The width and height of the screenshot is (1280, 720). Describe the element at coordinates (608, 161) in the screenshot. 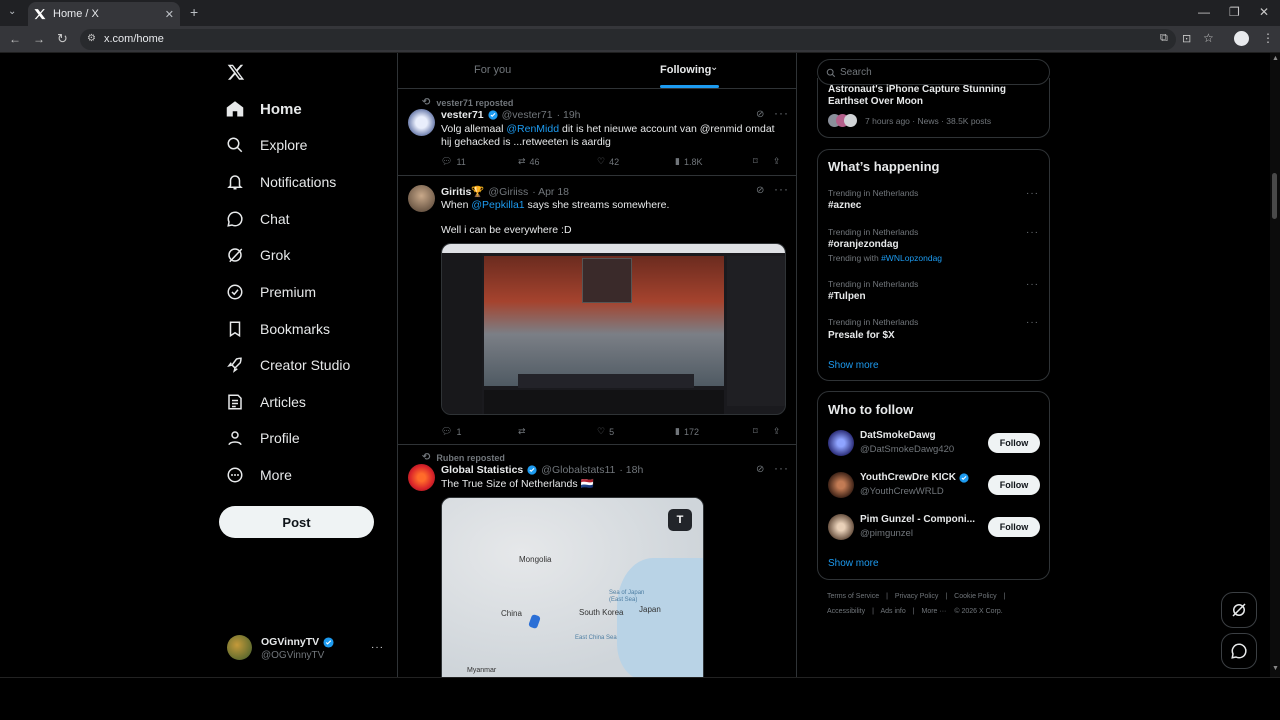

I see `like-button: ♡ 42` at that location.